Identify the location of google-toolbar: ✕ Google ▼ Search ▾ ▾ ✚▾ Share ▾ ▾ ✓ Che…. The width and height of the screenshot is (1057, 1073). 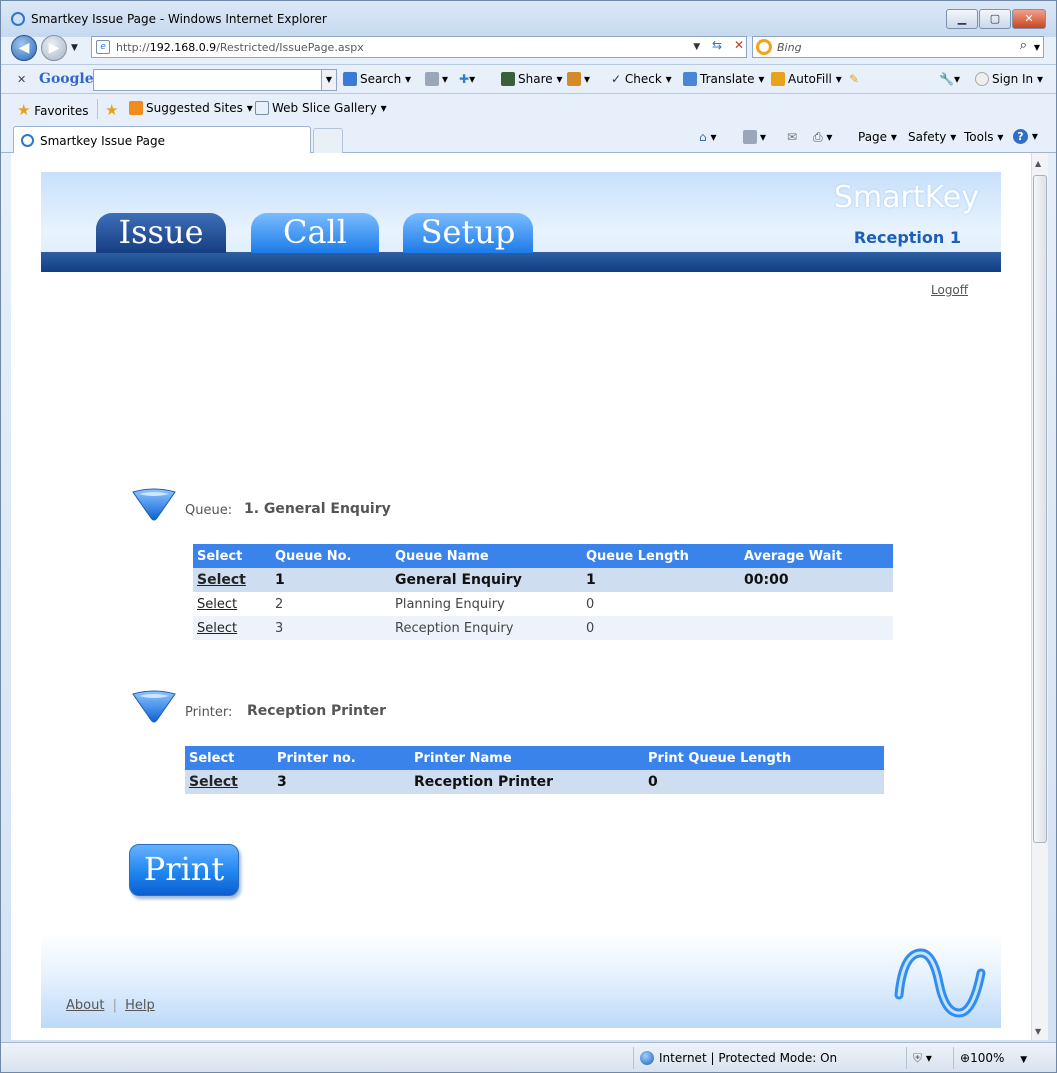
(528, 79).